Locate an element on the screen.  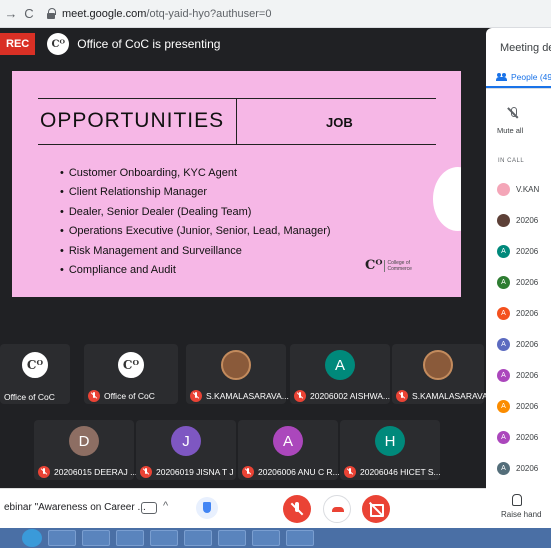
chevron-up-icon: ^ is located at coordinates (165, 506).